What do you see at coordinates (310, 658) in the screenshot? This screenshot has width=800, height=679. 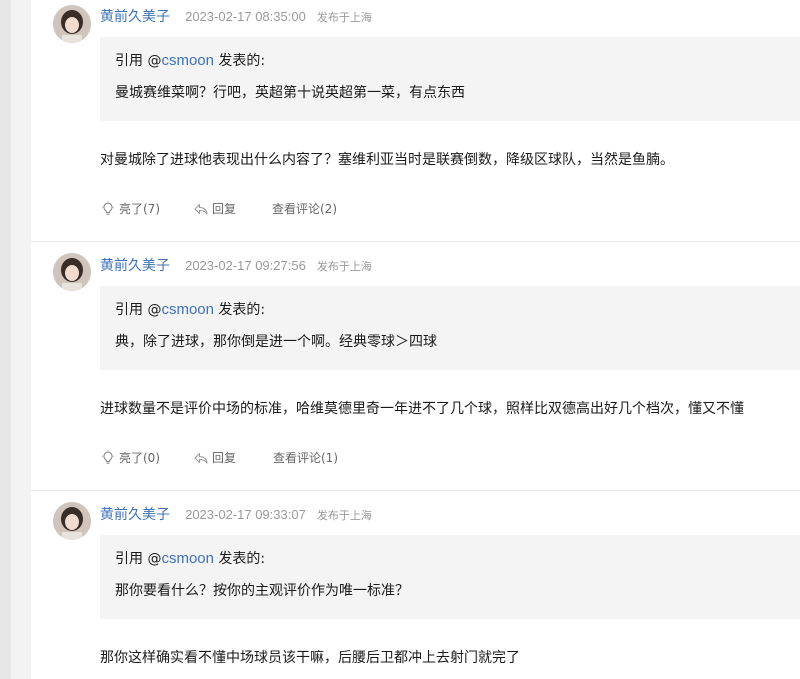 I see `reply-text: 那你这样确实看不懂中场球员该干嘛，后腰后卫都冲上去射门就完了` at bounding box center [310, 658].